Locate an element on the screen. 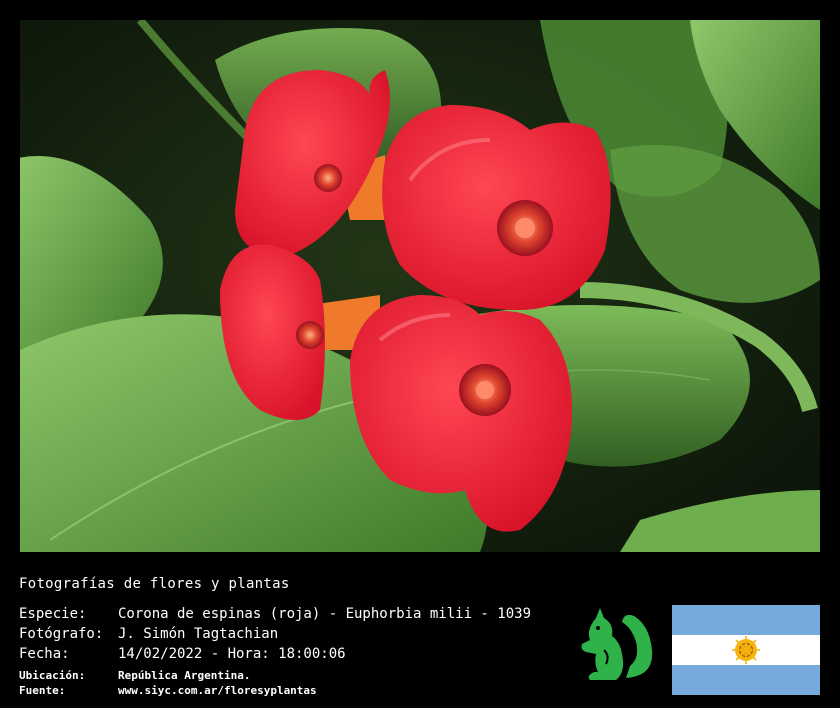 This screenshot has width=840, height=708. location-label: Ubicación: is located at coordinates (52, 675).